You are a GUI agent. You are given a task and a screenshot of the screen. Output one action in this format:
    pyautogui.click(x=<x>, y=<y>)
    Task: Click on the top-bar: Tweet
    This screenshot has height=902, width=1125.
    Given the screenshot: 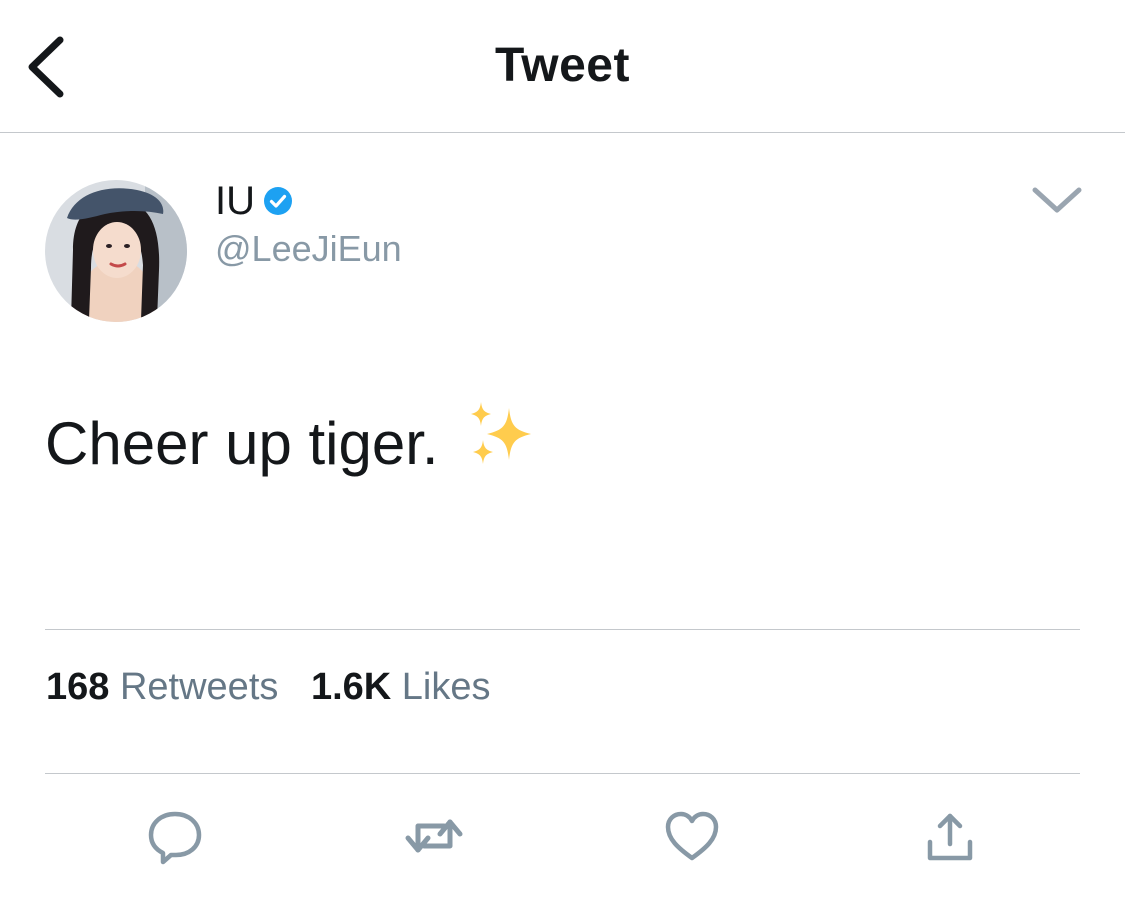 What is the action you would take?
    pyautogui.click(x=562, y=66)
    